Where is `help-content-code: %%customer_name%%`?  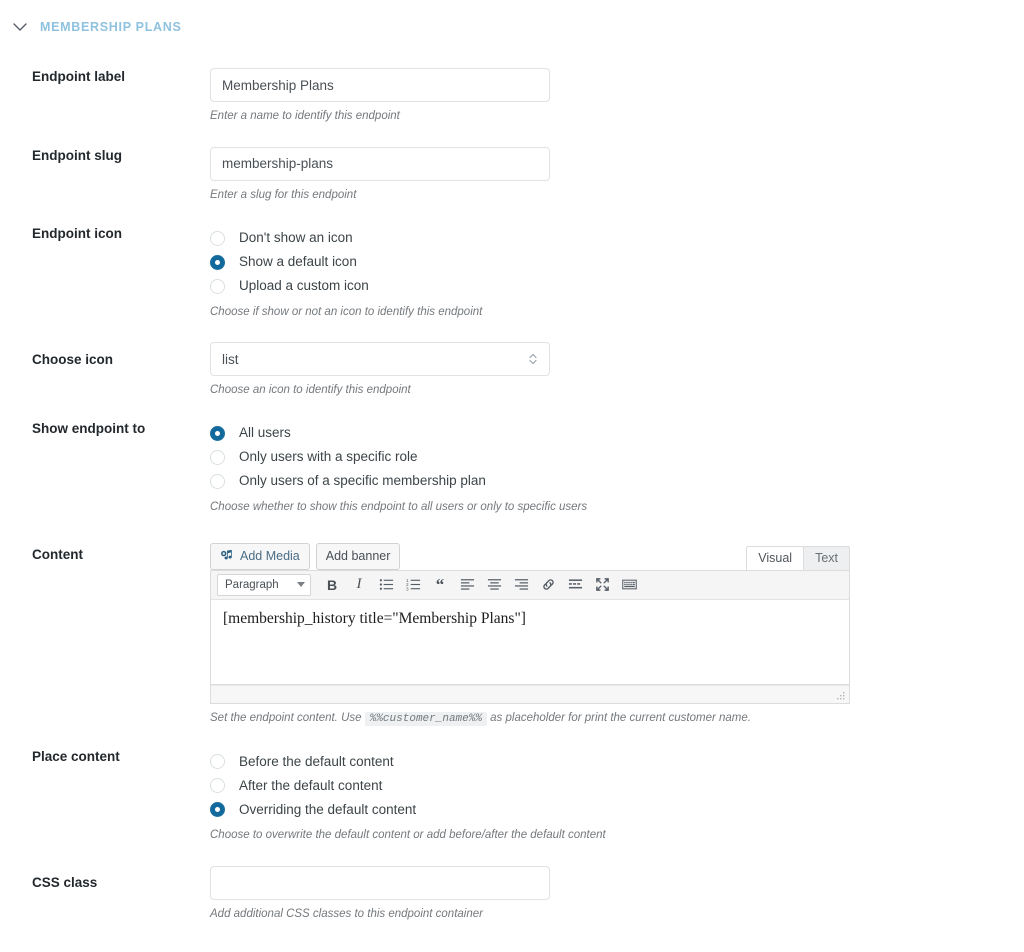 help-content-code: %%customer_name%% is located at coordinates (425, 718).